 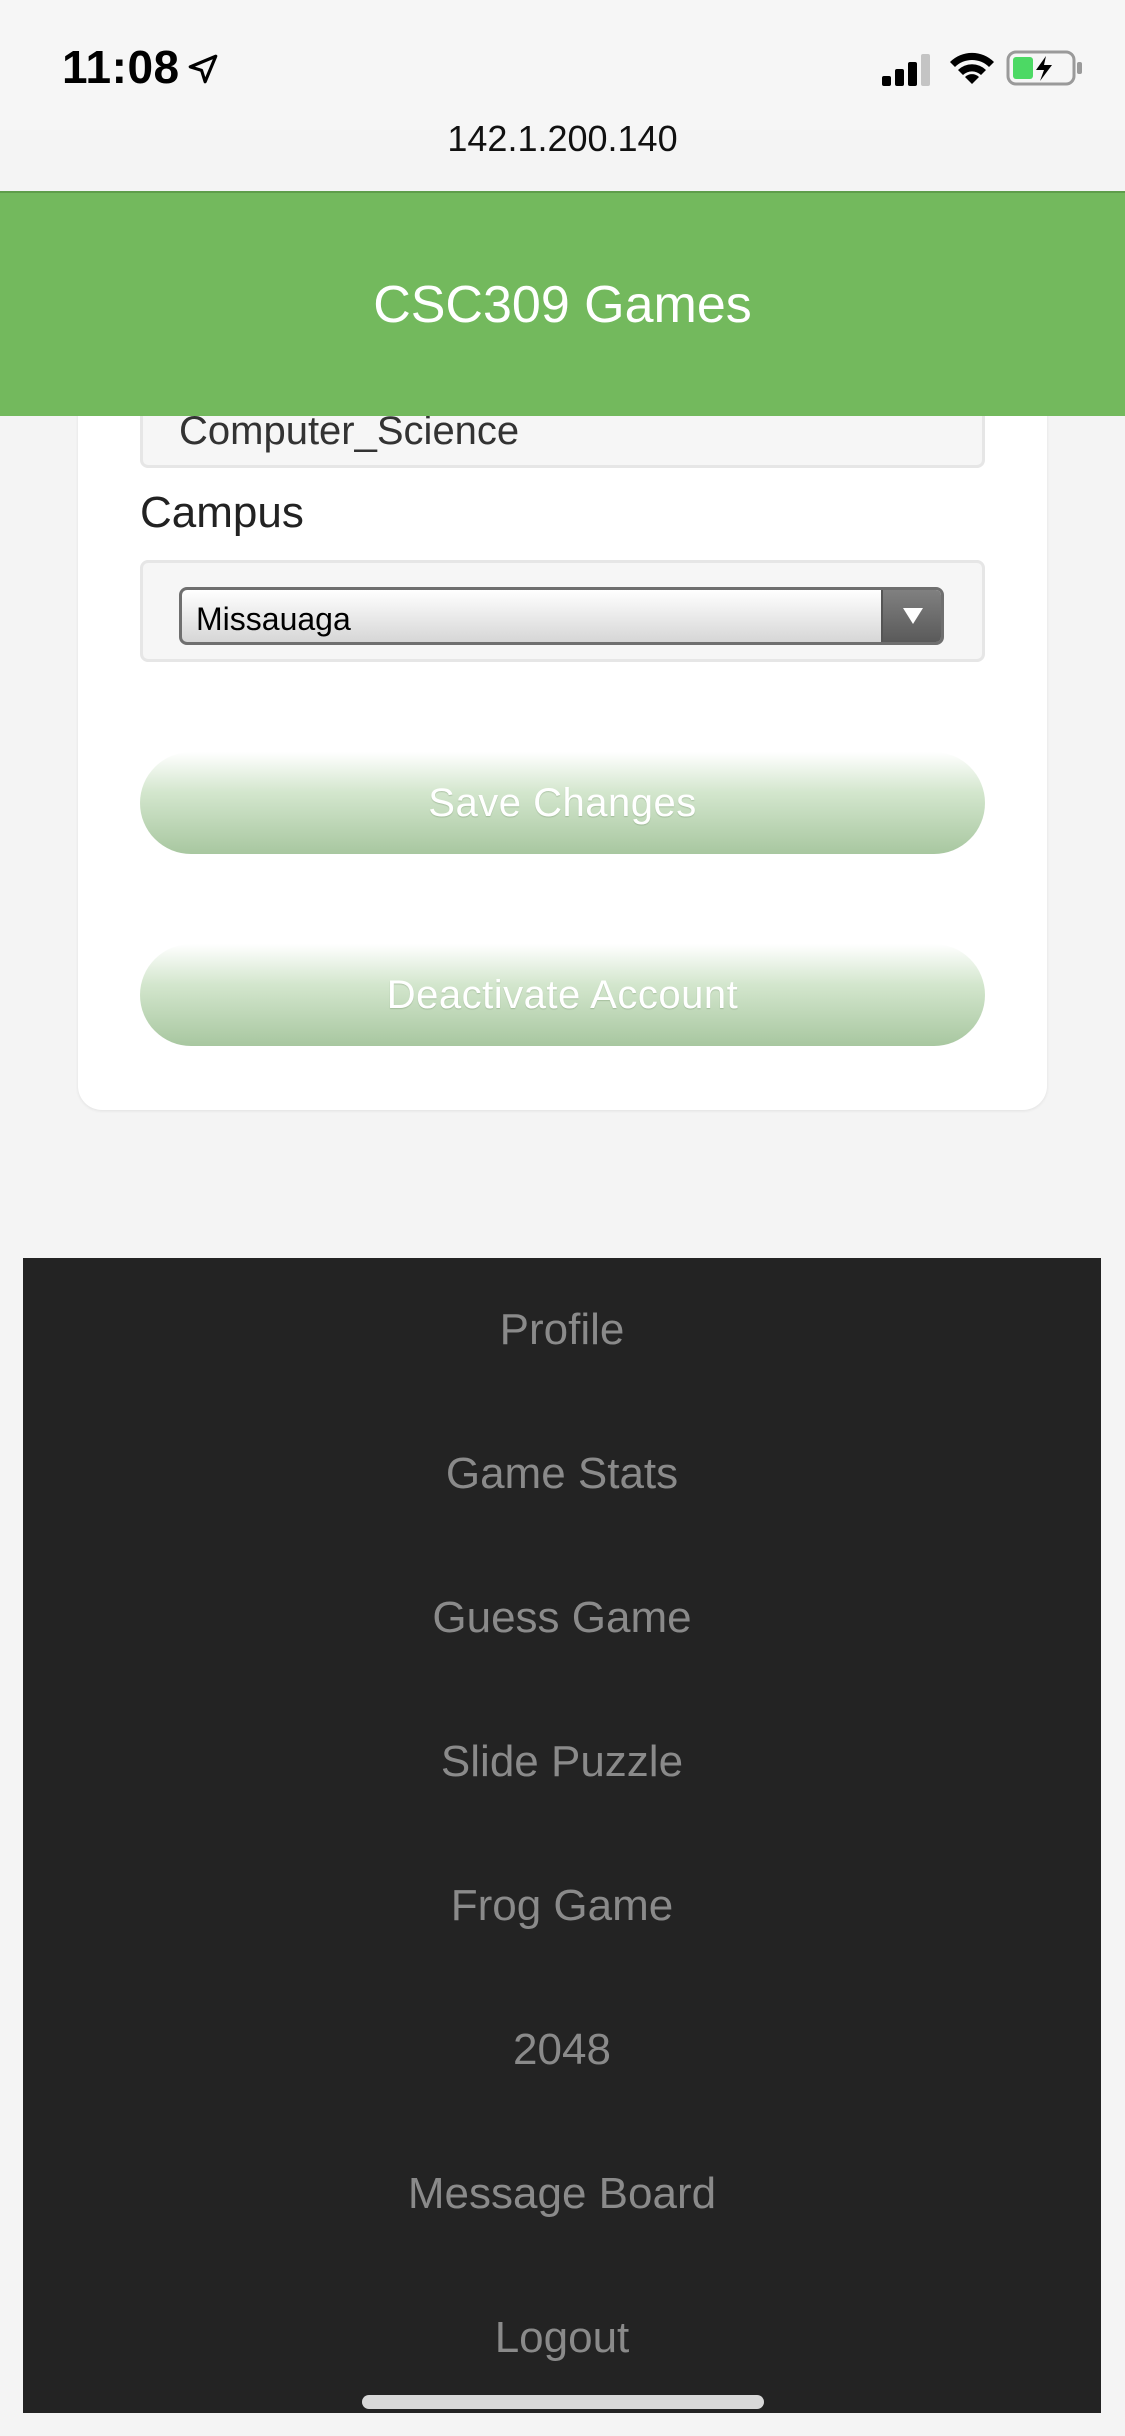 I want to click on campus-field: Missauaga, so click(x=562, y=611).